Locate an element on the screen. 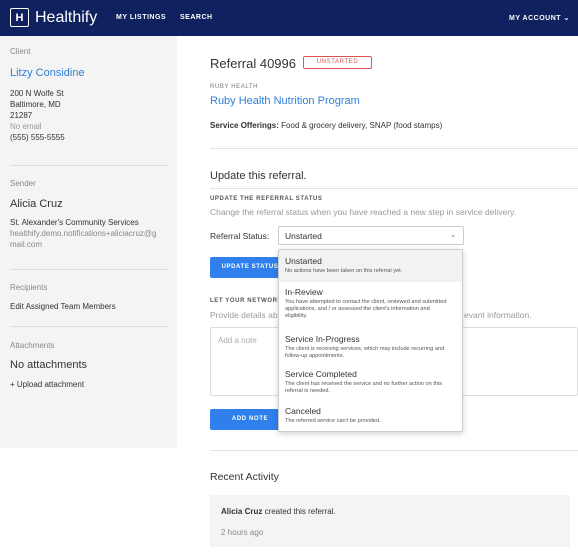 This screenshot has width=578, height=559. no-attachments-text: No attachments is located at coordinates (49, 365).